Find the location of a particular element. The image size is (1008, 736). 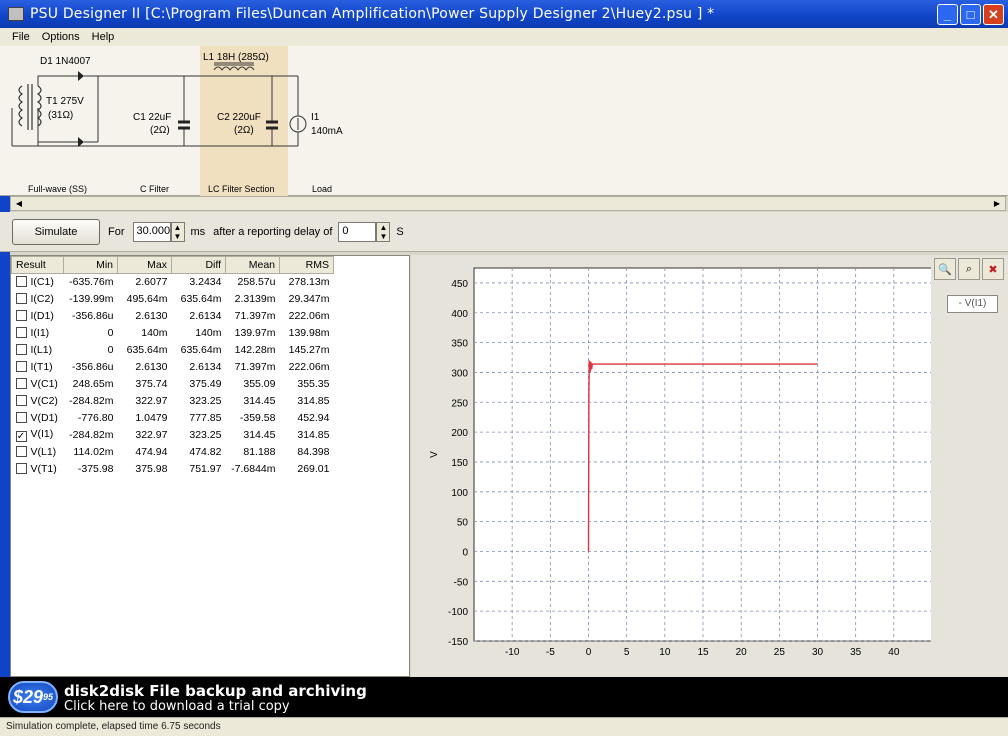

table-row: V(D1) -776.80 1.0479 777.85 -359.58 452.94 is located at coordinates (173, 418).